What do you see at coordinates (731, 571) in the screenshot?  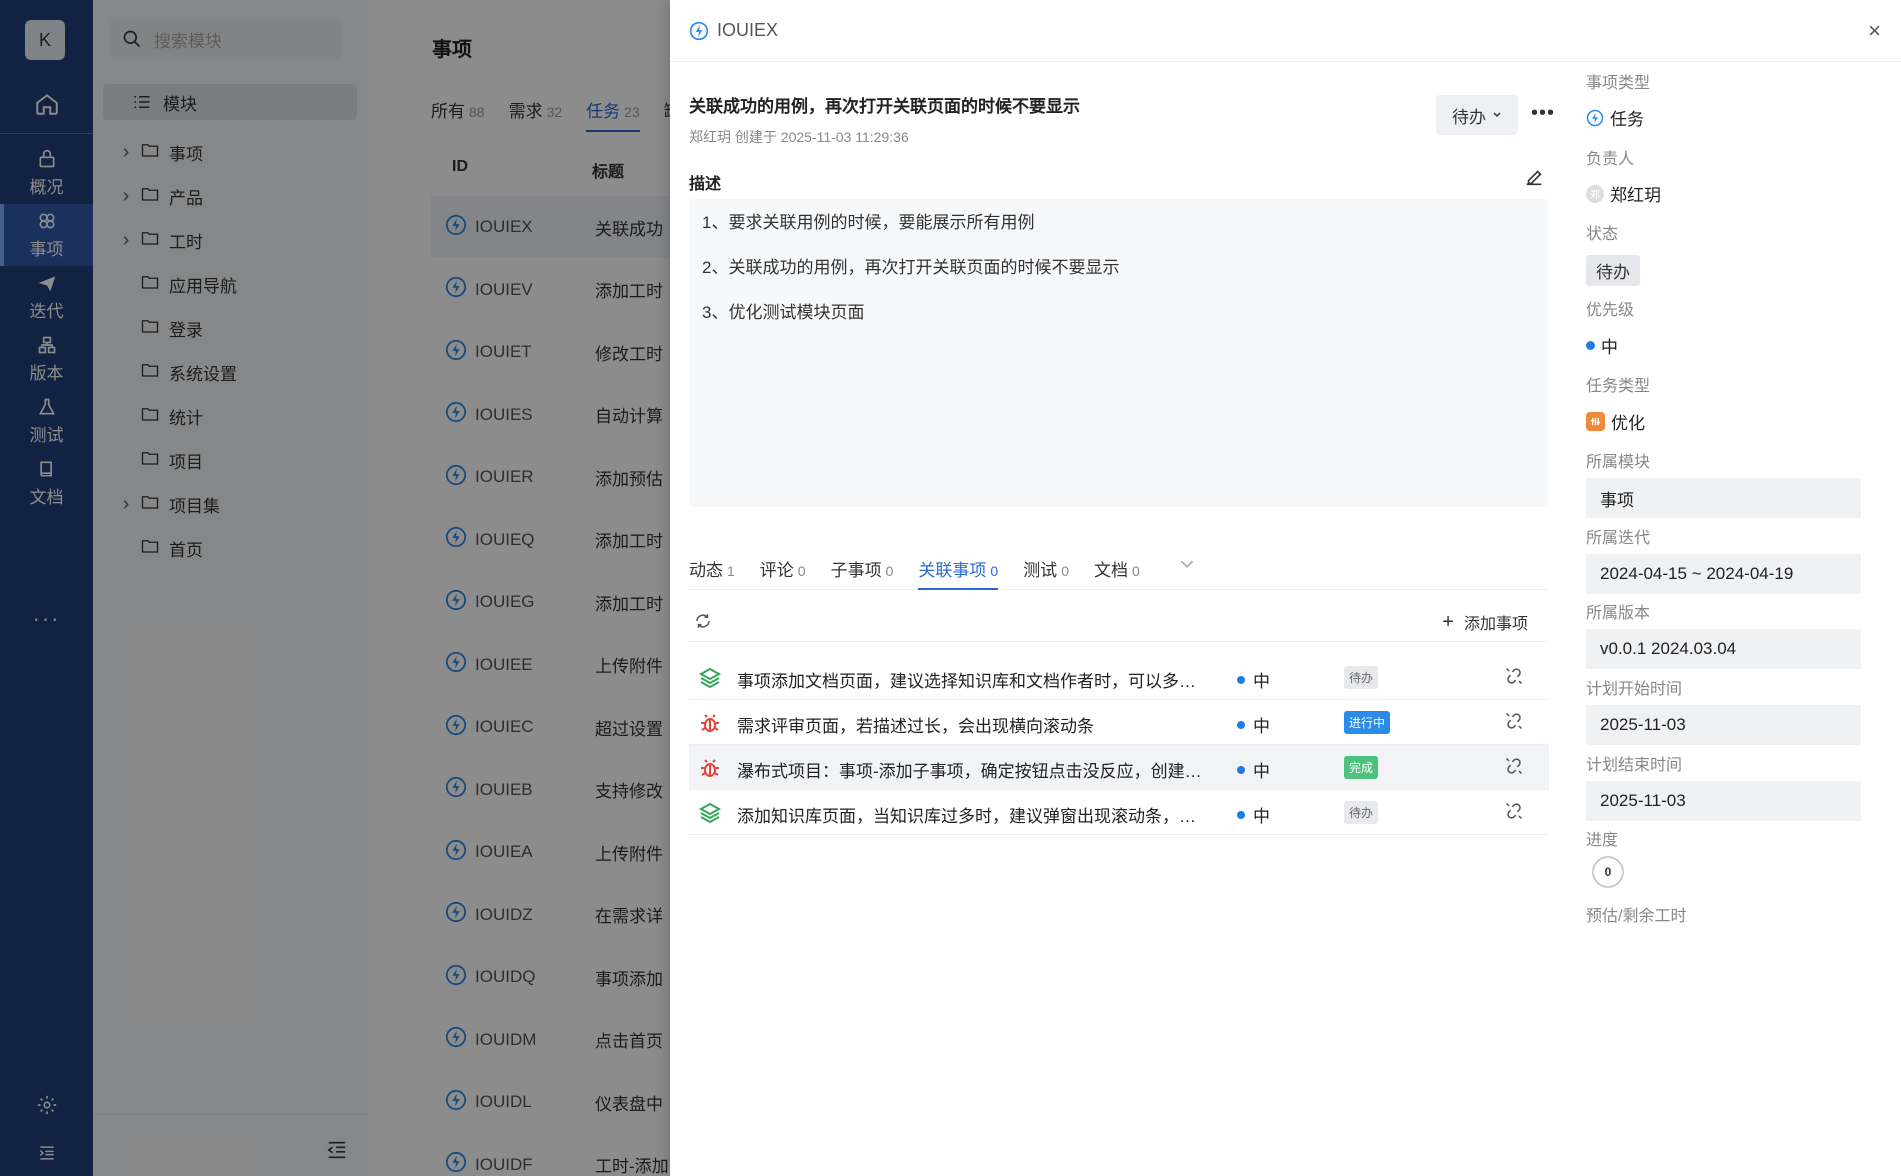 I see `tab-count: 1` at bounding box center [731, 571].